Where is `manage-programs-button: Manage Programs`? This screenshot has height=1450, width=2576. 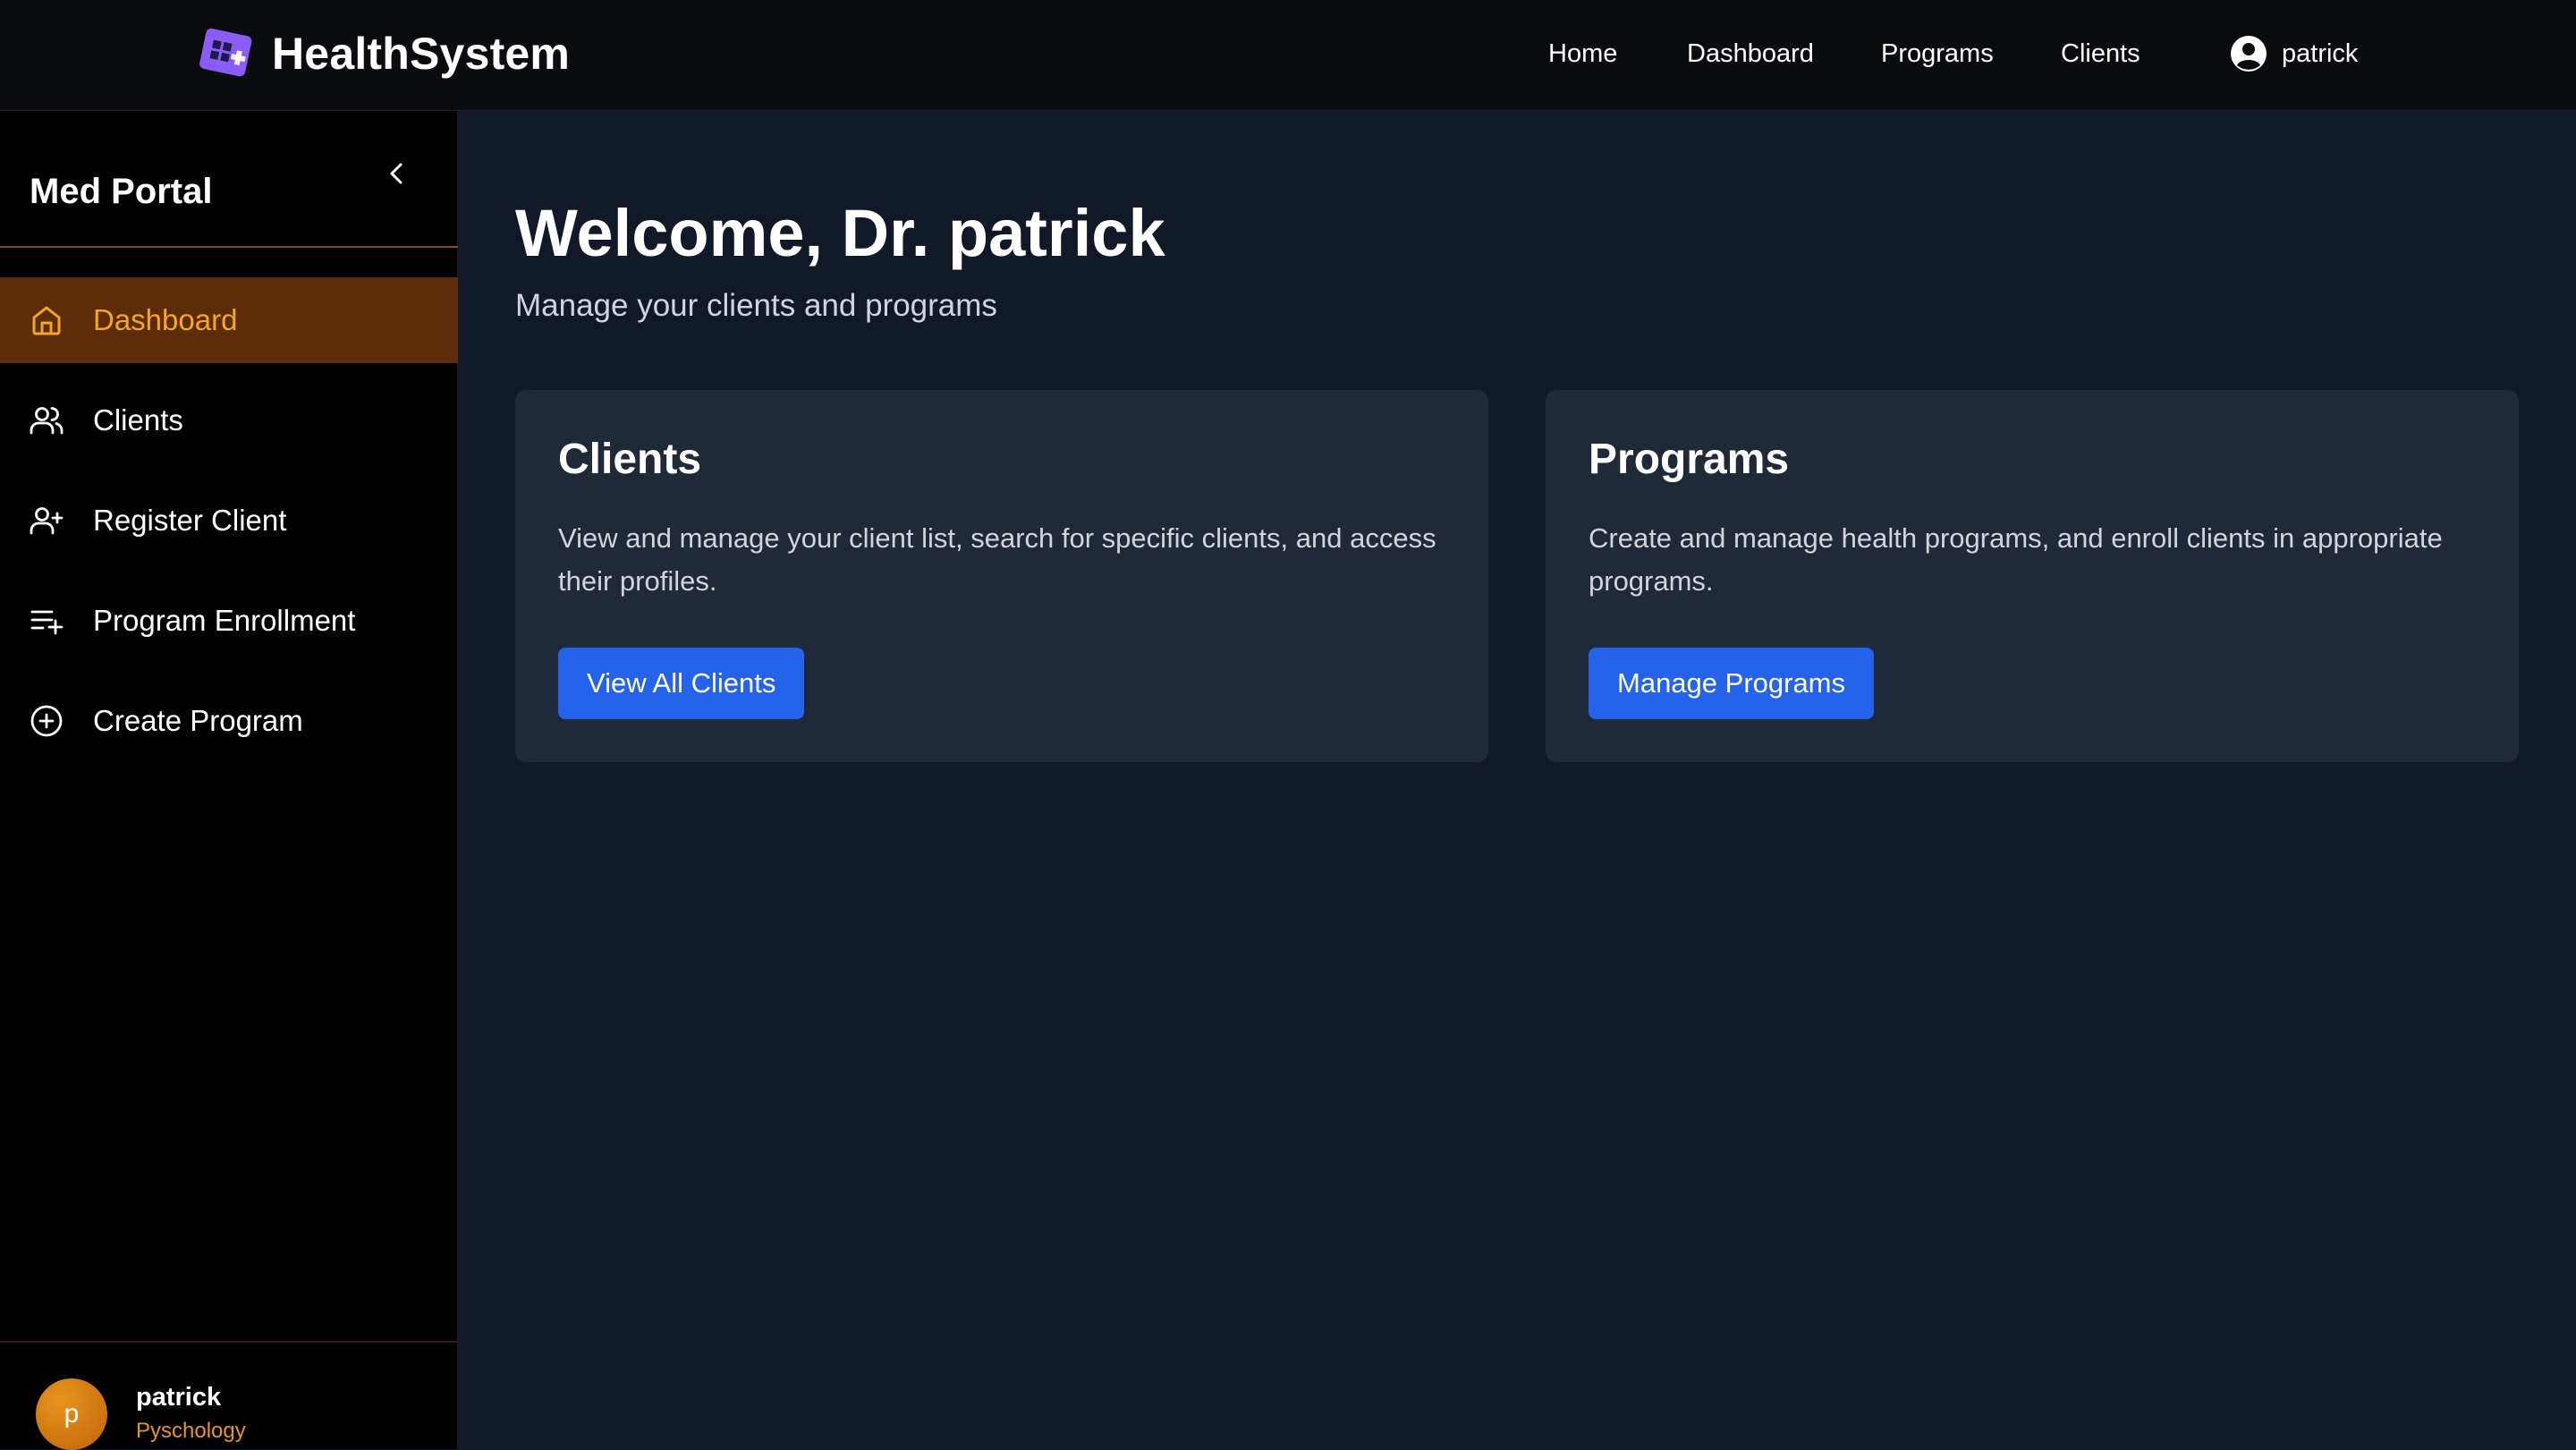
manage-programs-button: Manage Programs is located at coordinates (1732, 683).